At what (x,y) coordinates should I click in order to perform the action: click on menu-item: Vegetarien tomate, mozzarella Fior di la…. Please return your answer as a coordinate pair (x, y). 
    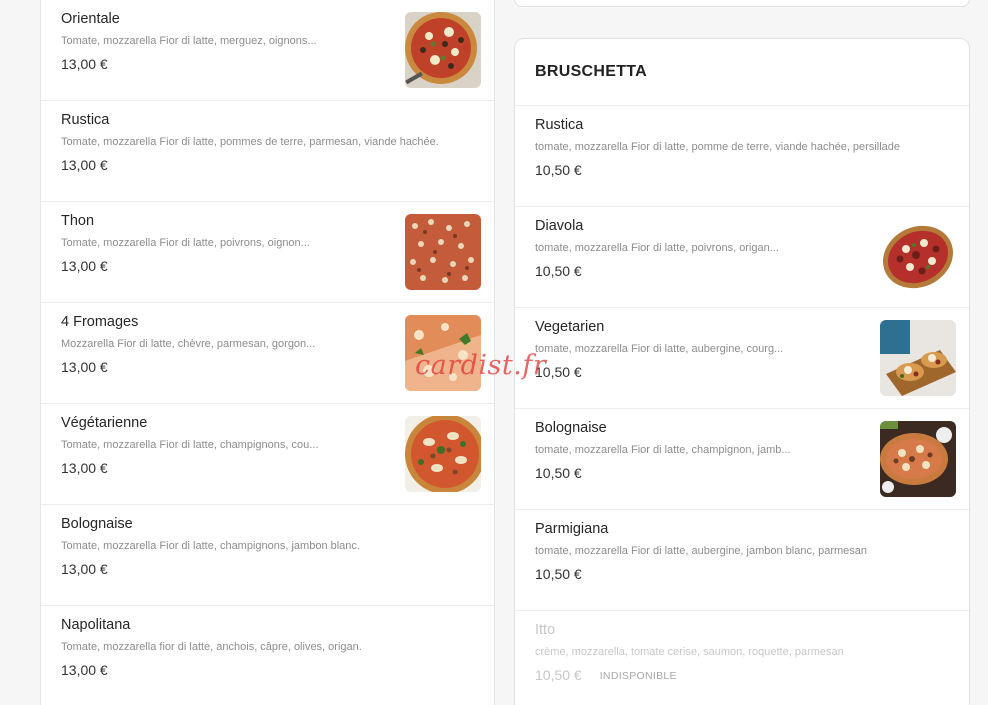
    Looking at the image, I should click on (742, 358).